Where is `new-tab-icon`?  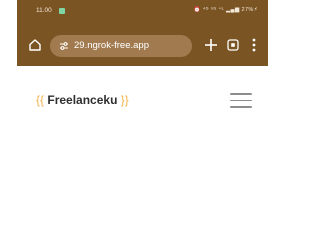 new-tab-icon is located at coordinates (211, 45).